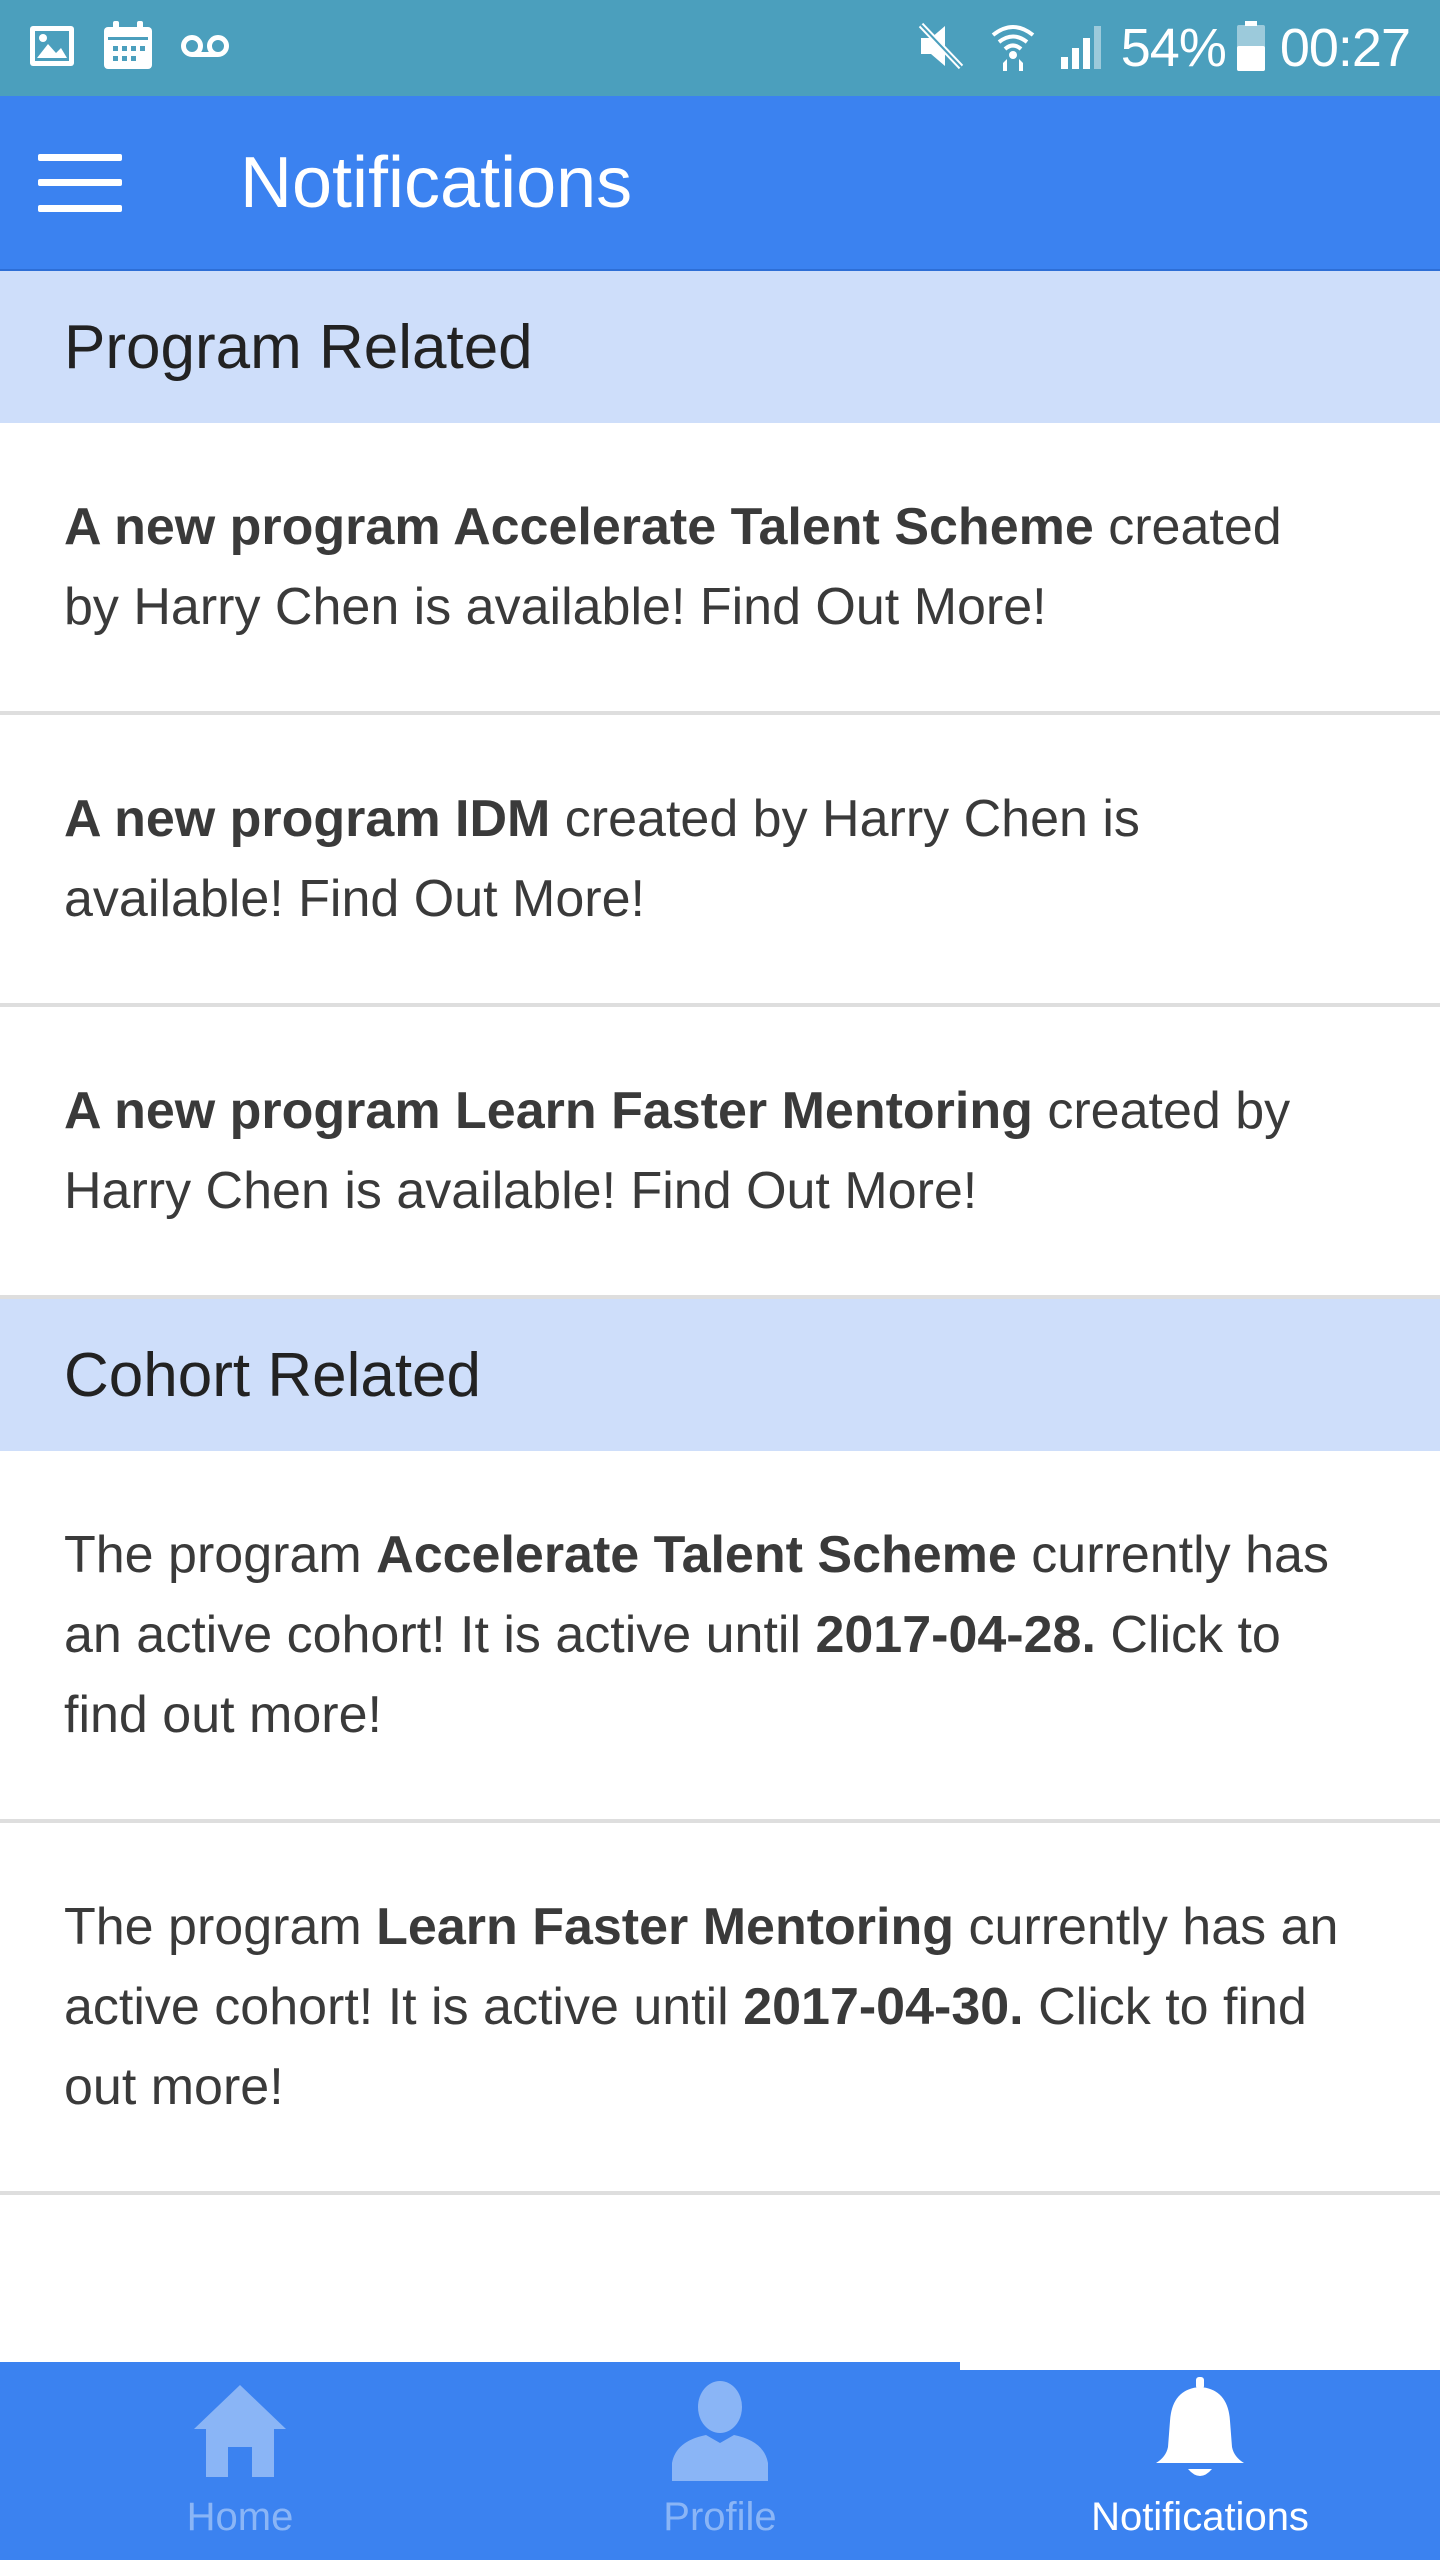 Image resolution: width=1440 pixels, height=2560 pixels. I want to click on notification-program-name: Learn Faster Mentoring, so click(665, 1927).